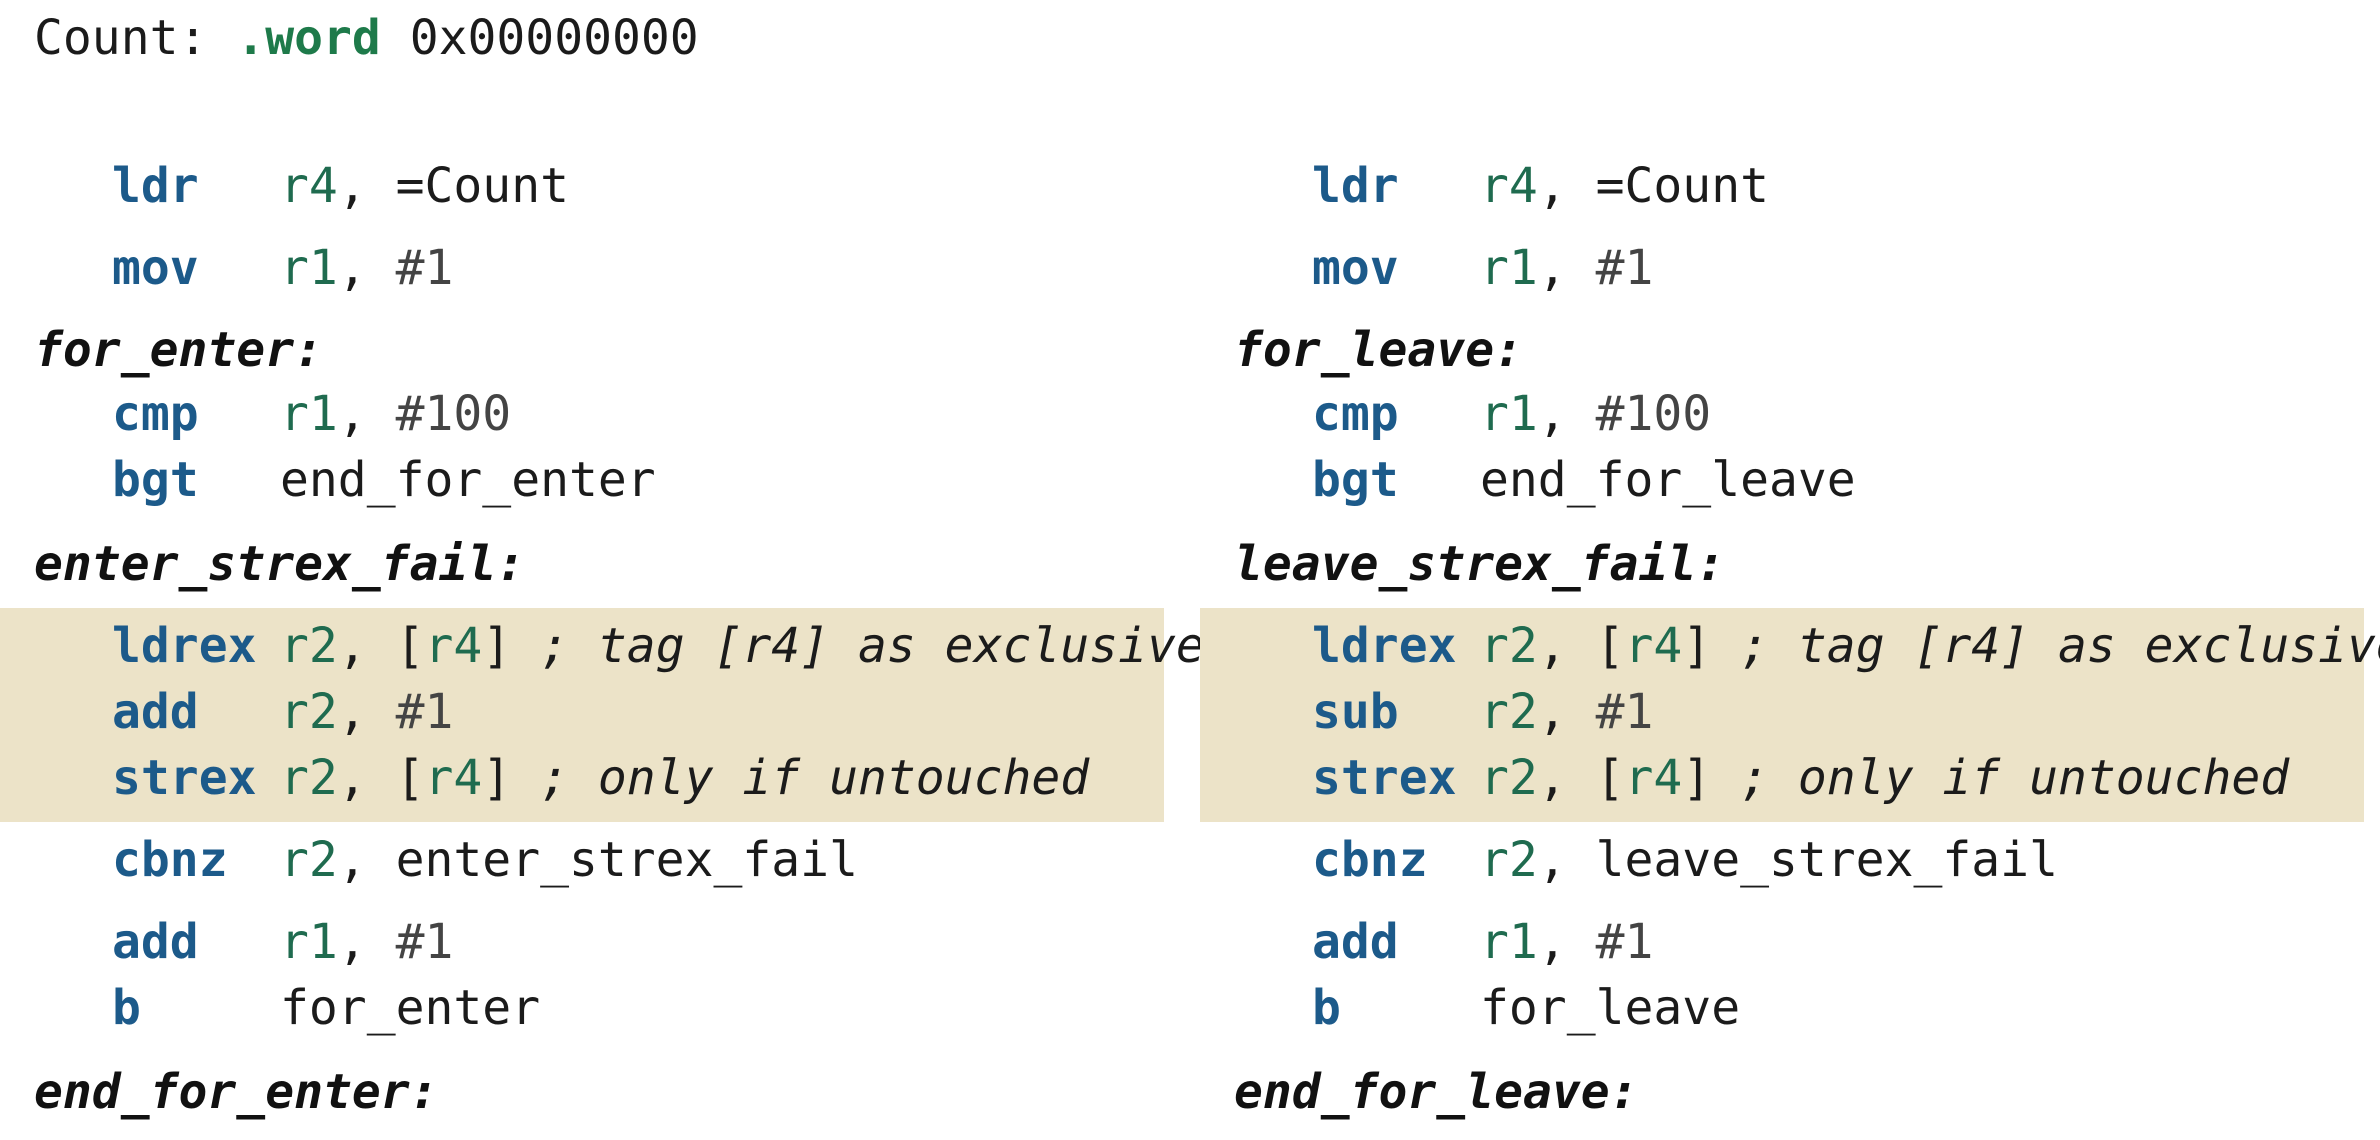 The width and height of the screenshot is (2380, 1140). I want to click on instruction: add r2, #1, so click(282, 712).